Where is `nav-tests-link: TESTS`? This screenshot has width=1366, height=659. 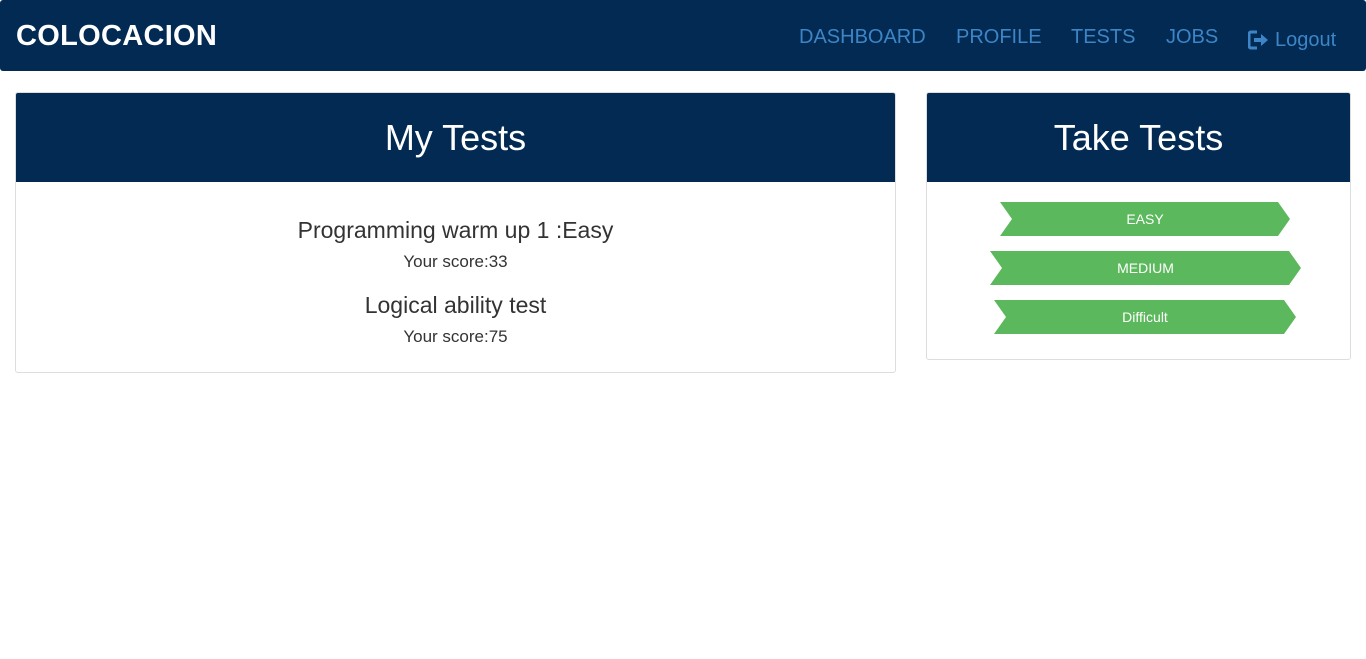
nav-tests-link: TESTS is located at coordinates (1103, 37).